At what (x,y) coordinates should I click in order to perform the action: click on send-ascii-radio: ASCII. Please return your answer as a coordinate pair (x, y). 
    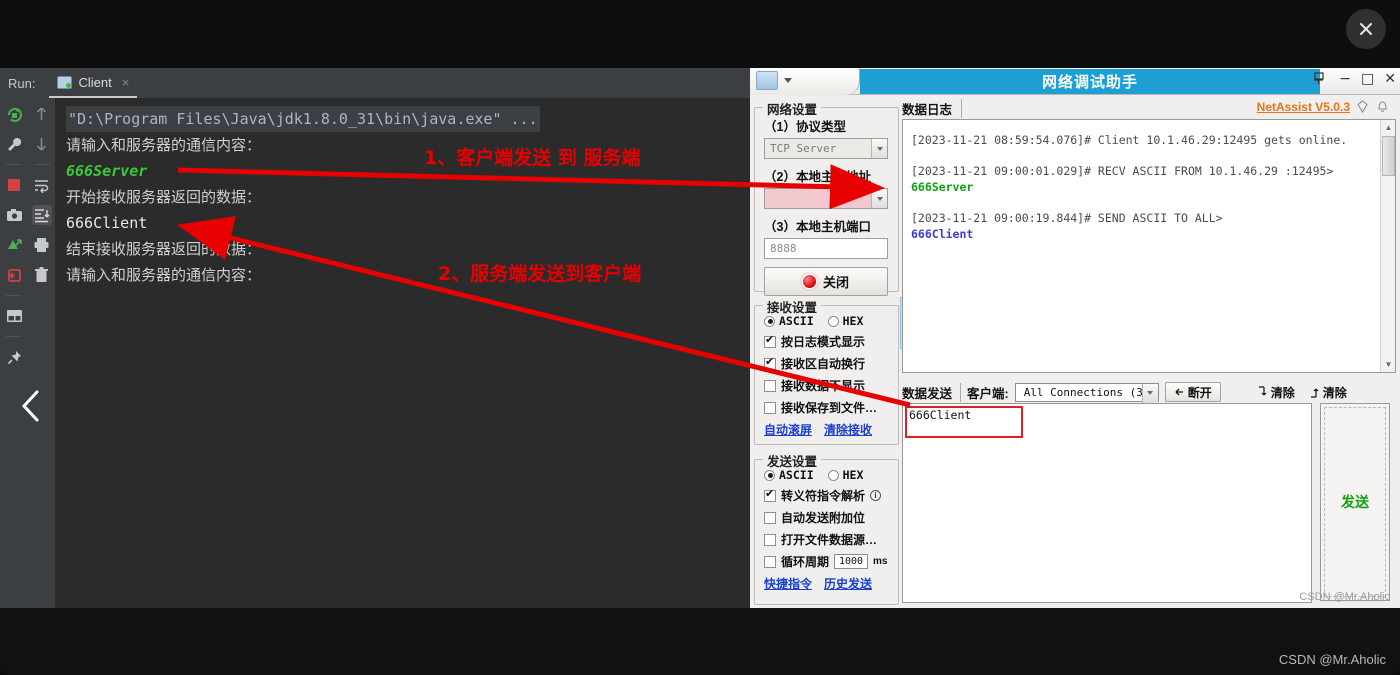
    Looking at the image, I should click on (789, 475).